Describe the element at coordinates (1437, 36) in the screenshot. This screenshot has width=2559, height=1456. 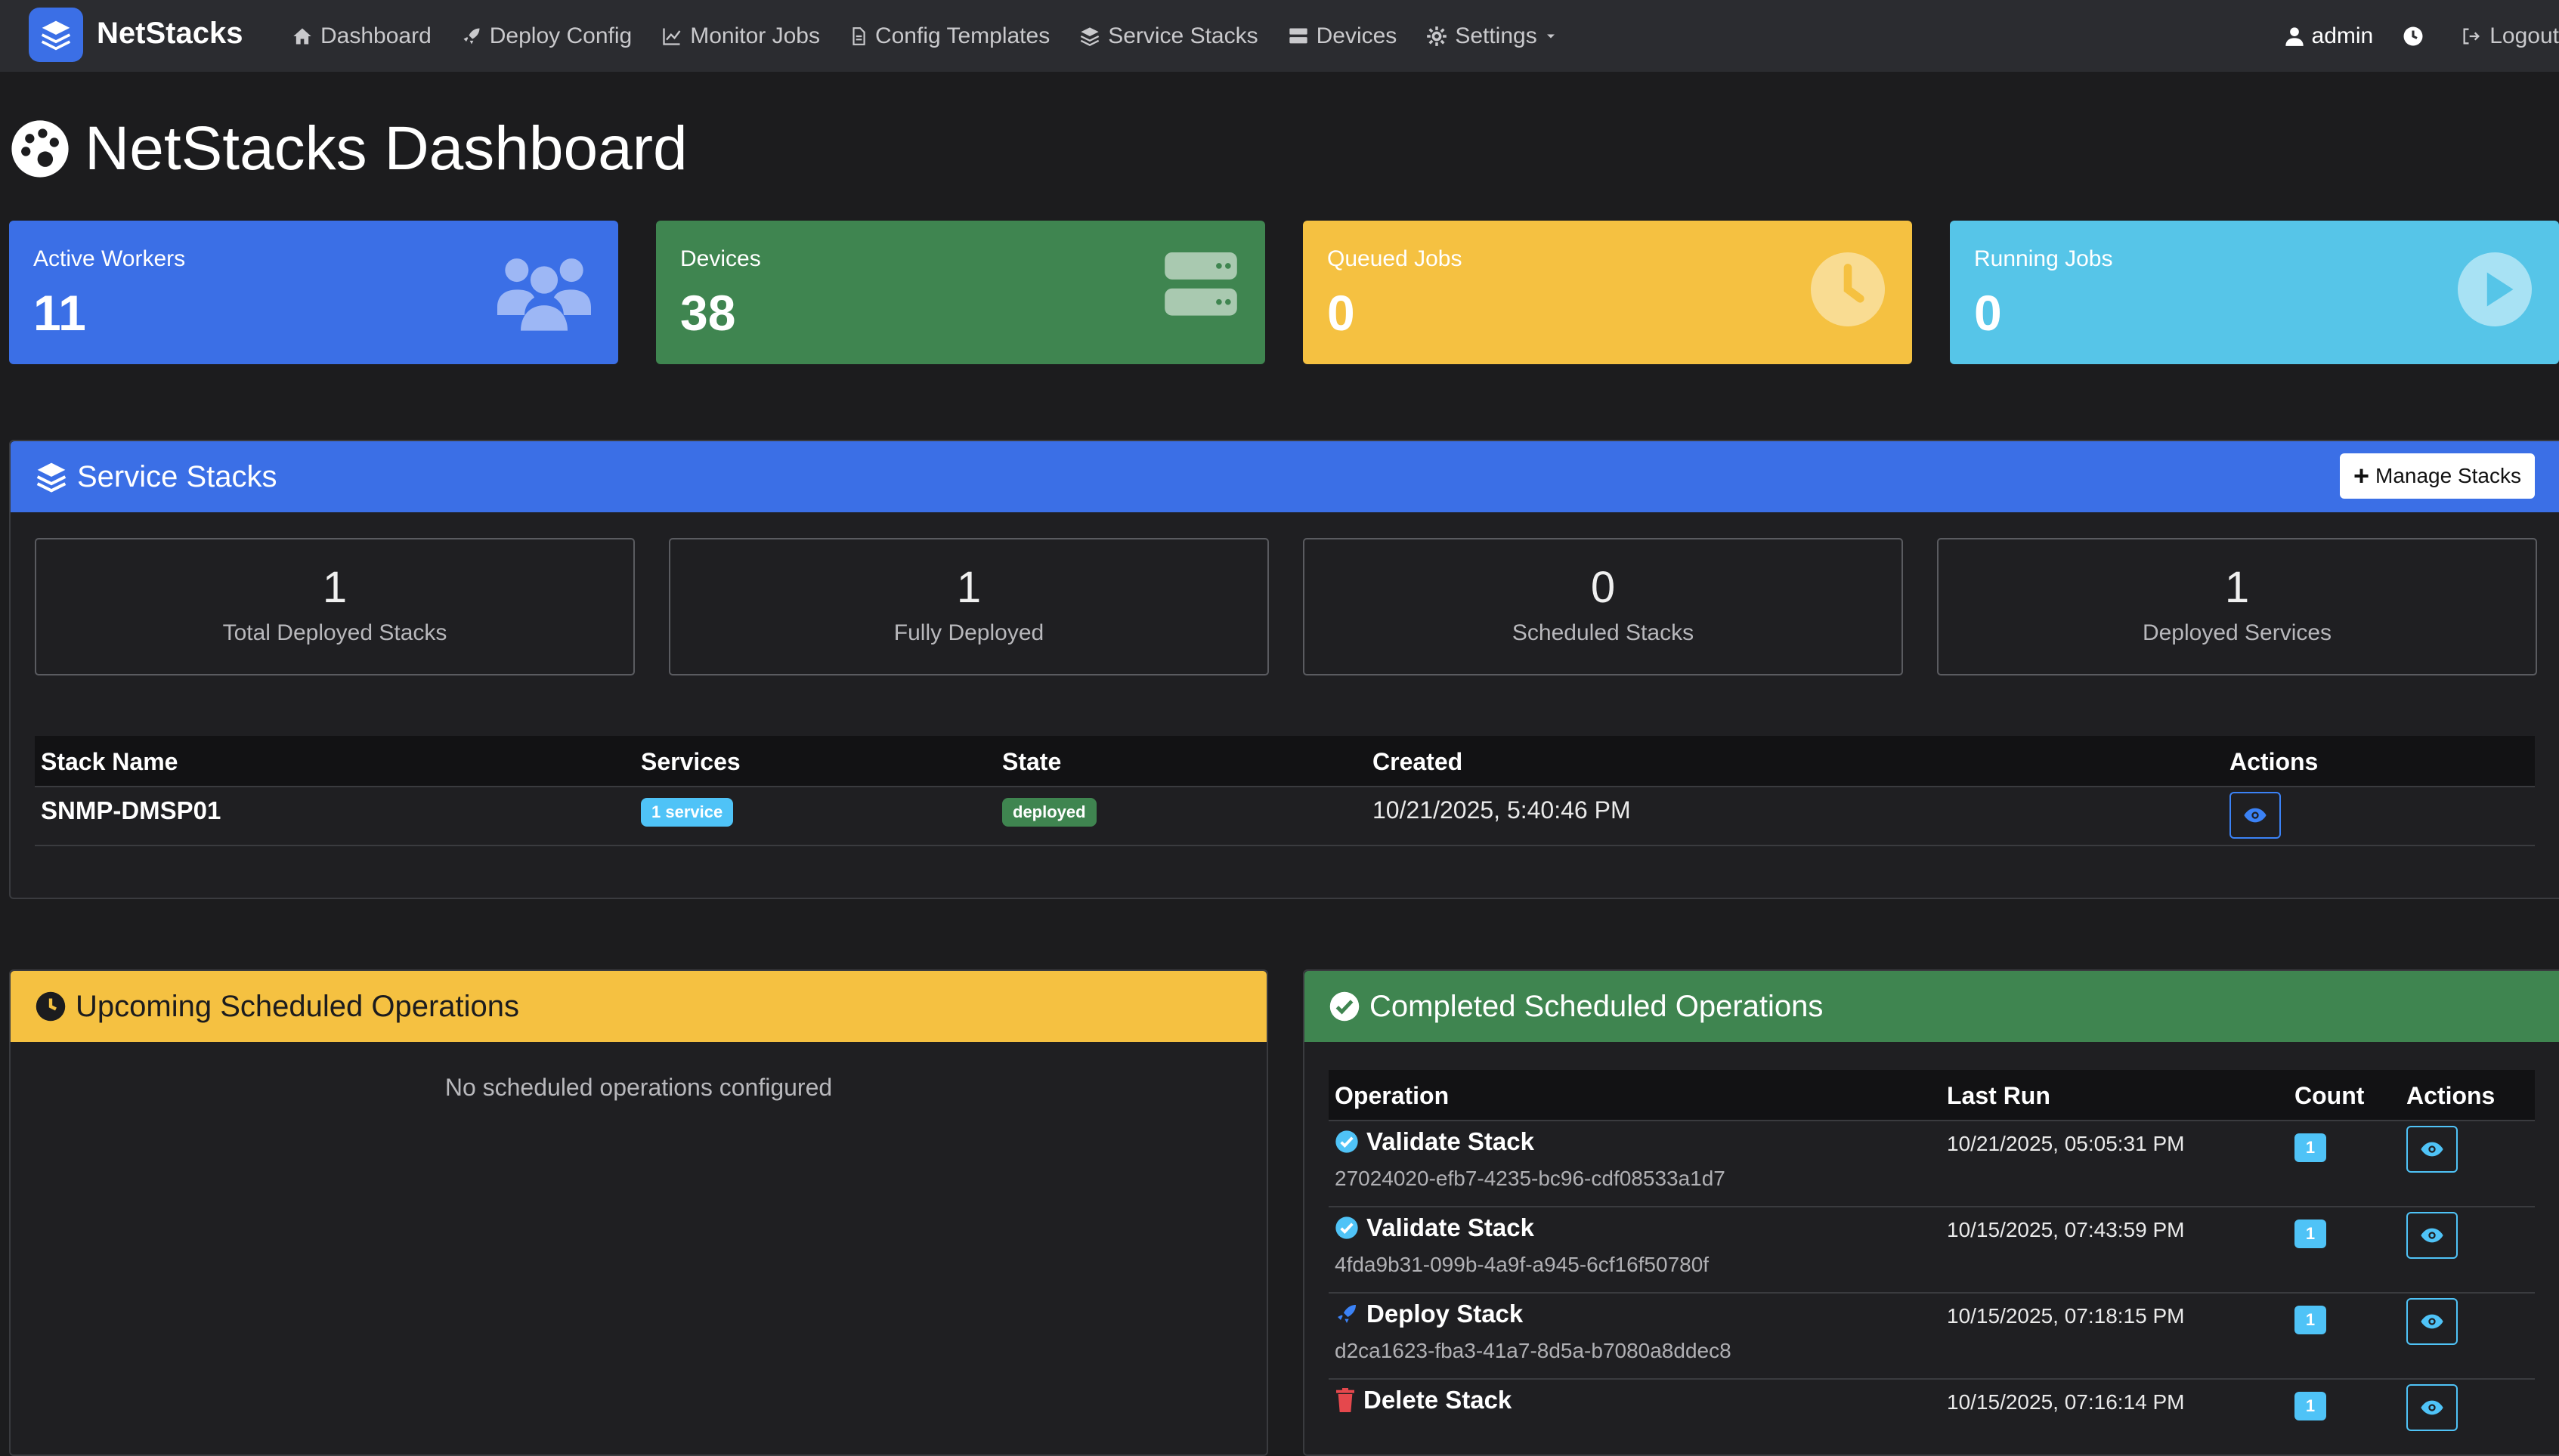
I see `gear-icon` at that location.